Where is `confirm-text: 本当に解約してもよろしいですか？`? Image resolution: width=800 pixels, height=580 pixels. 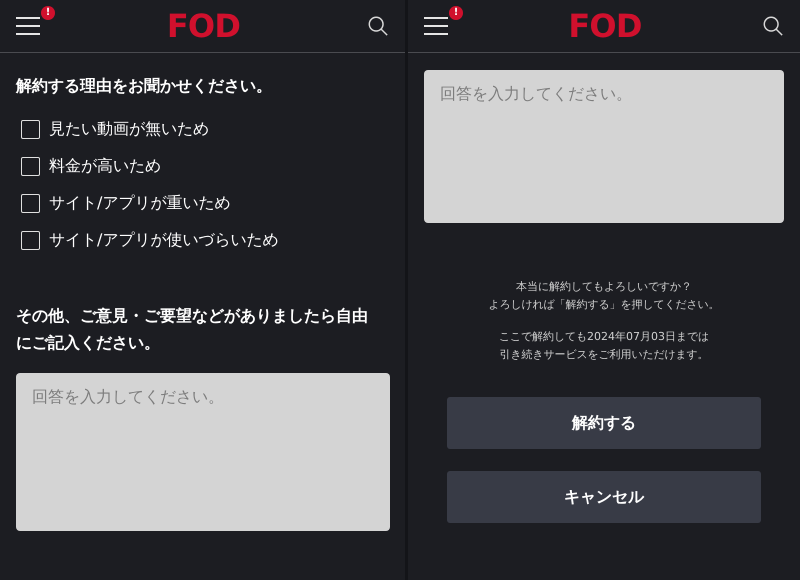
confirm-text: 本当に解約してもよろしいですか？ is located at coordinates (604, 287).